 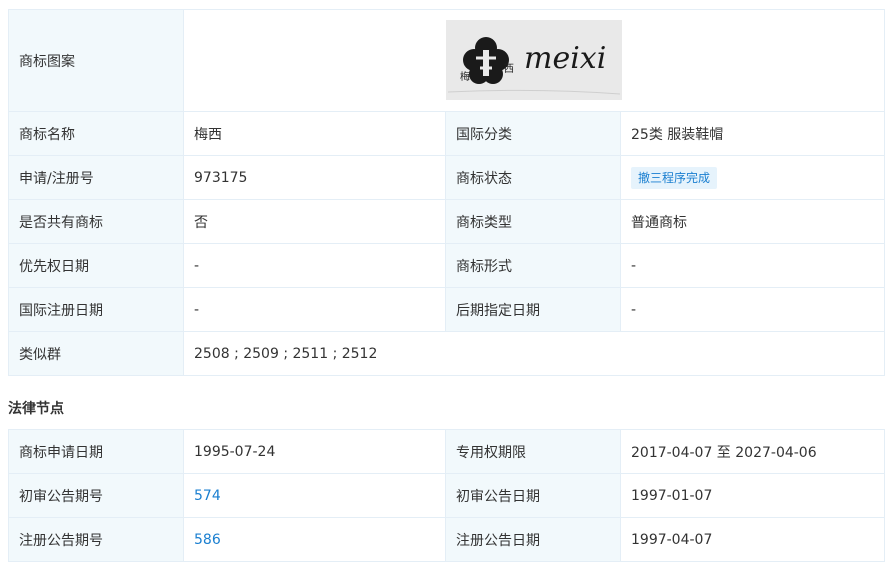 What do you see at coordinates (465, 76) in the screenshot?
I see `logo-mark-left: 梅` at bounding box center [465, 76].